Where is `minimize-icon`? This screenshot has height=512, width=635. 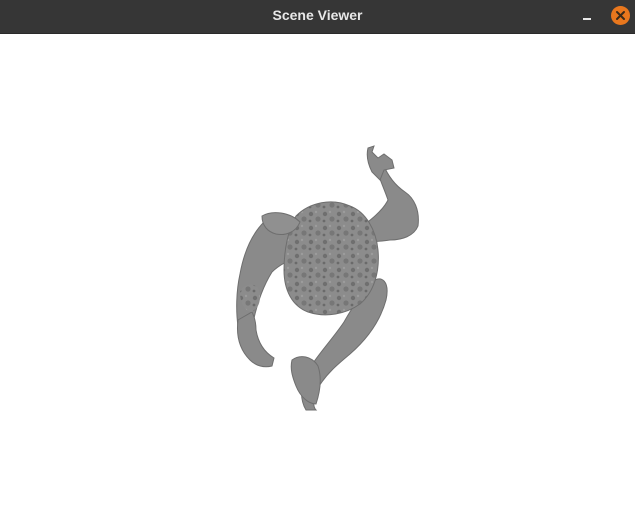 minimize-icon is located at coordinates (587, 19).